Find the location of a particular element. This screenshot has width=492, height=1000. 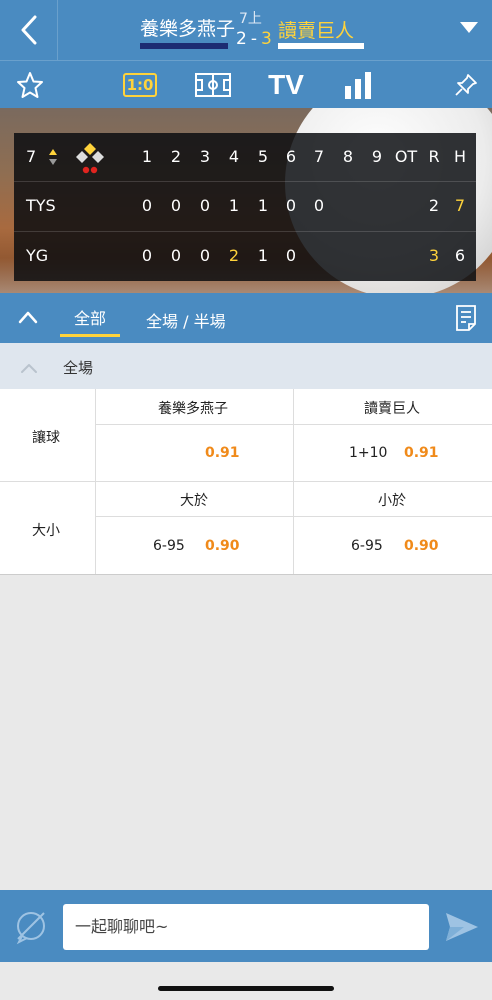

totals-over-odds: 0.90 is located at coordinates (222, 546).